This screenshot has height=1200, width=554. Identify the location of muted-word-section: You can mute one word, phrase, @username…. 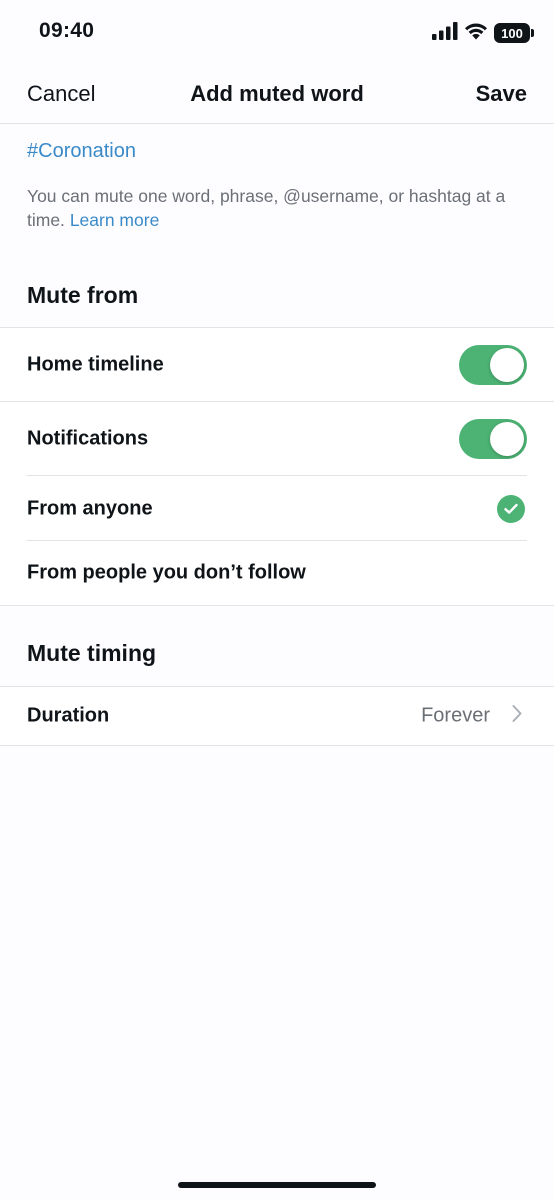
(277, 189).